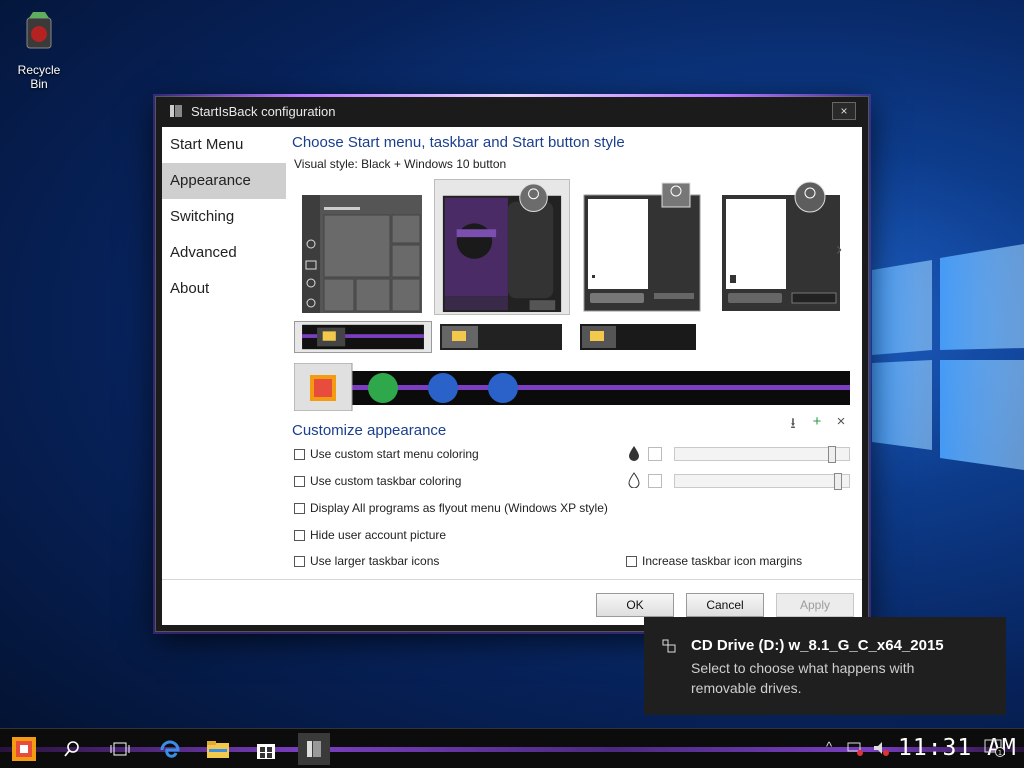  I want to click on action-center-button: 1, so click(995, 748).